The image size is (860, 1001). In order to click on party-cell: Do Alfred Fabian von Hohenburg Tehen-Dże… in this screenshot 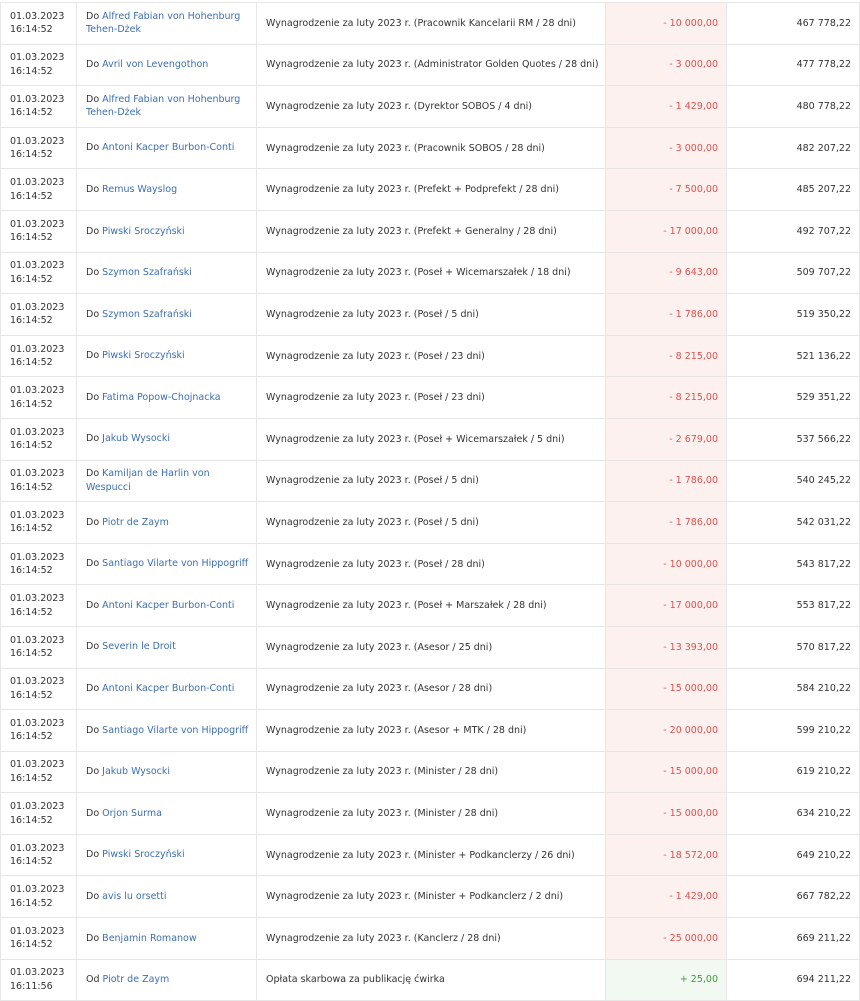, I will do `click(166, 106)`.